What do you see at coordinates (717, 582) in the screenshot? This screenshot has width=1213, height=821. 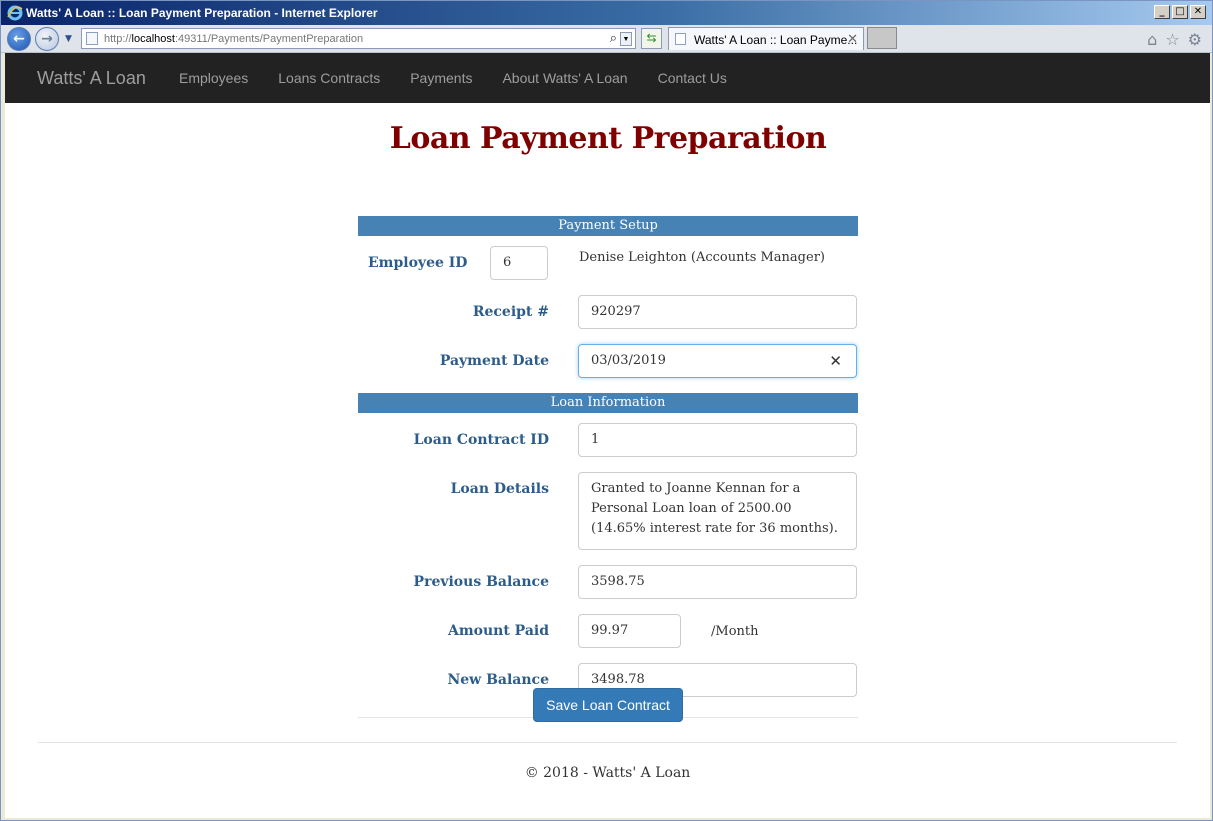 I see `previous-balance-input: 3598.75` at bounding box center [717, 582].